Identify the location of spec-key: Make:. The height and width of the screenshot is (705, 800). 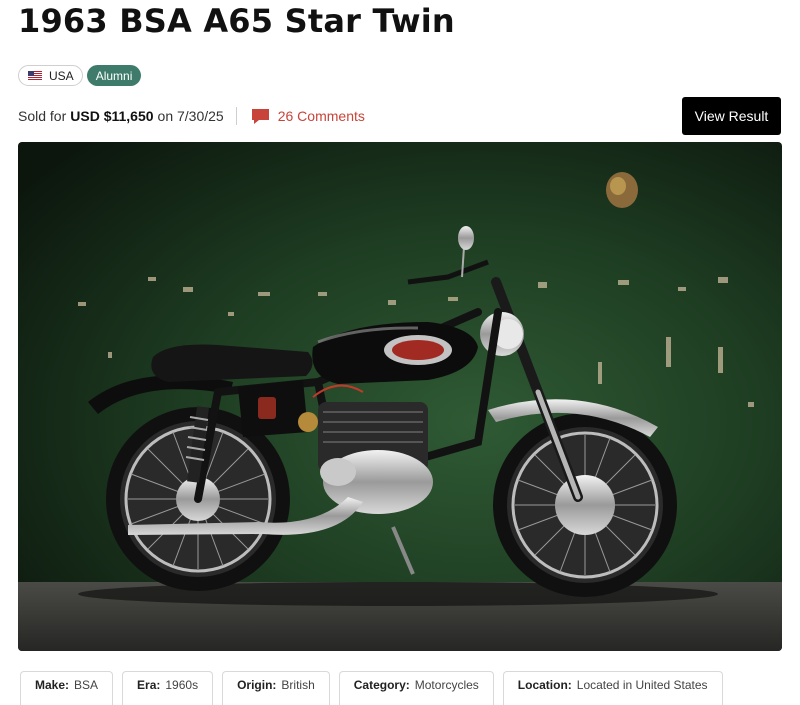
(52, 684).